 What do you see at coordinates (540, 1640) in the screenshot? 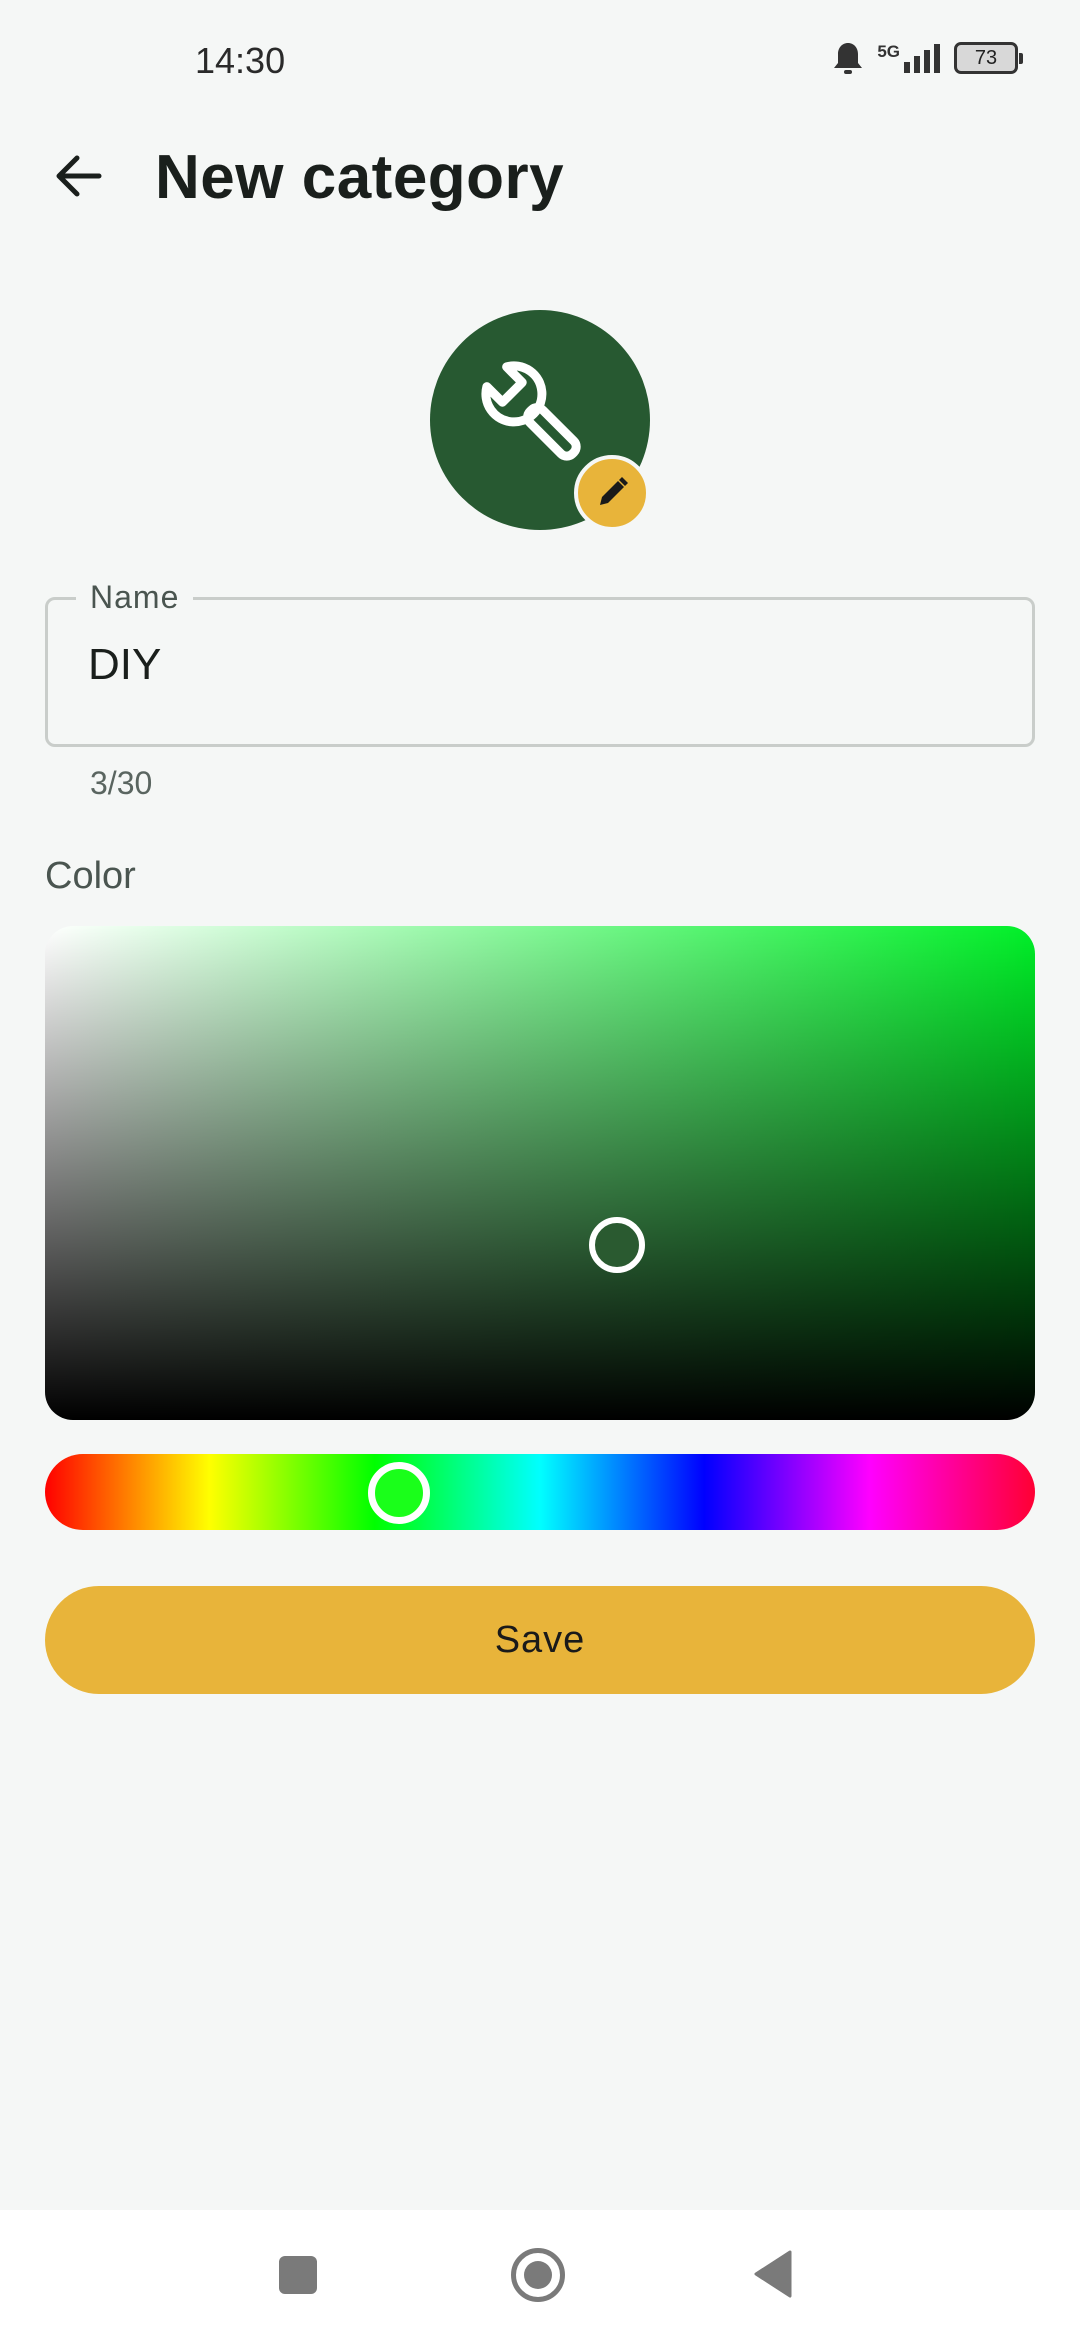
I see `save-button: Save` at bounding box center [540, 1640].